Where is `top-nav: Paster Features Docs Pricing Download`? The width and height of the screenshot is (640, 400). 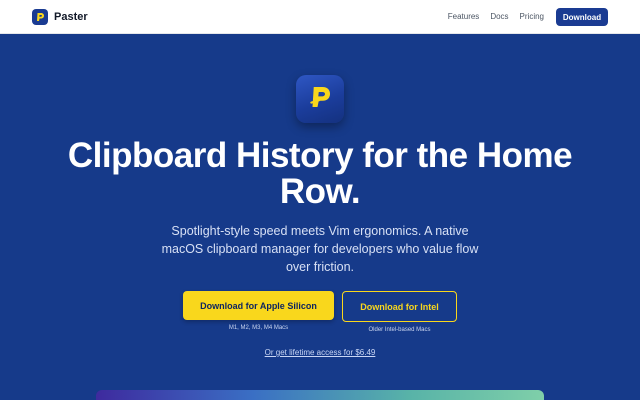 top-nav: Paster Features Docs Pricing Download is located at coordinates (320, 17).